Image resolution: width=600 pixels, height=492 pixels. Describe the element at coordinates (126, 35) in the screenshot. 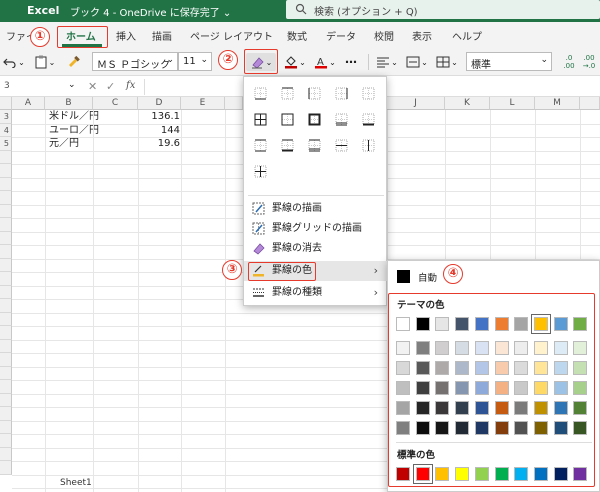

I see `tab-insert: 挿入` at that location.